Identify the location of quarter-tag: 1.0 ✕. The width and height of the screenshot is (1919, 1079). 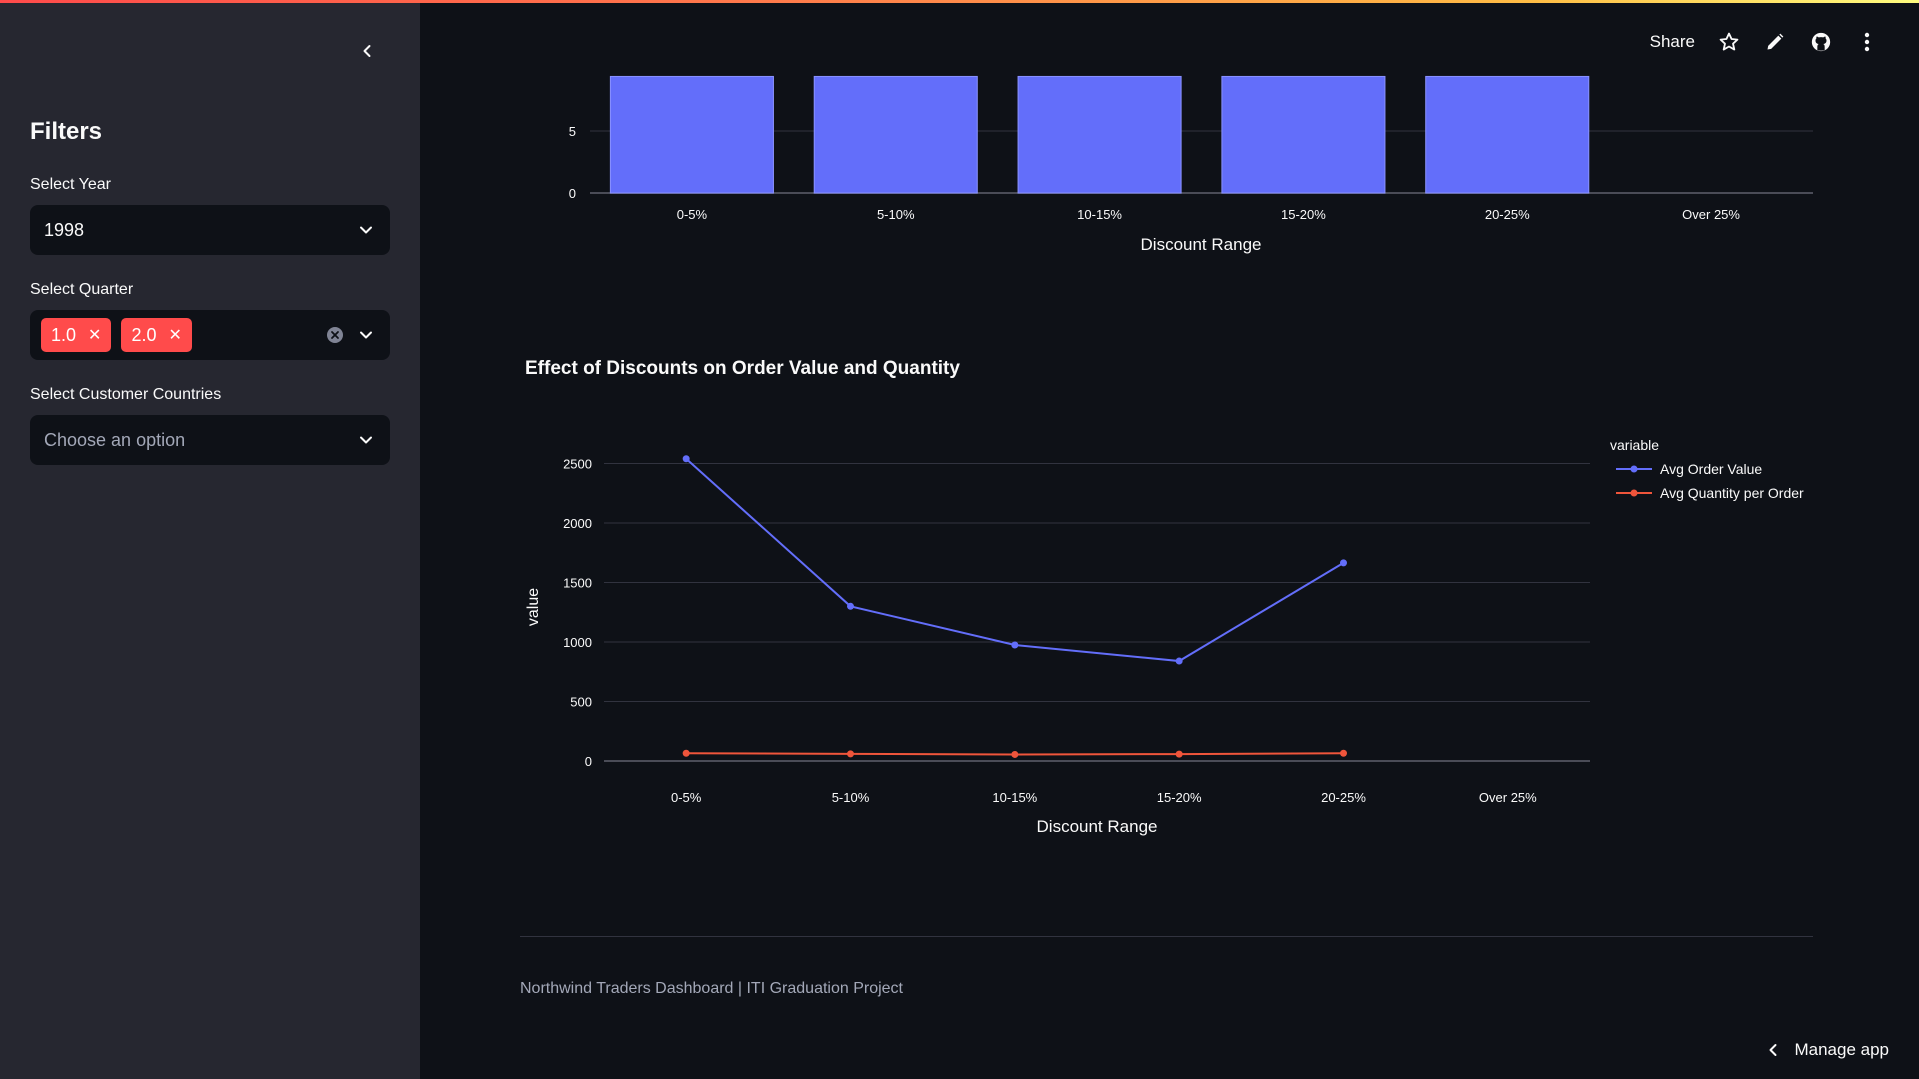
(76, 335).